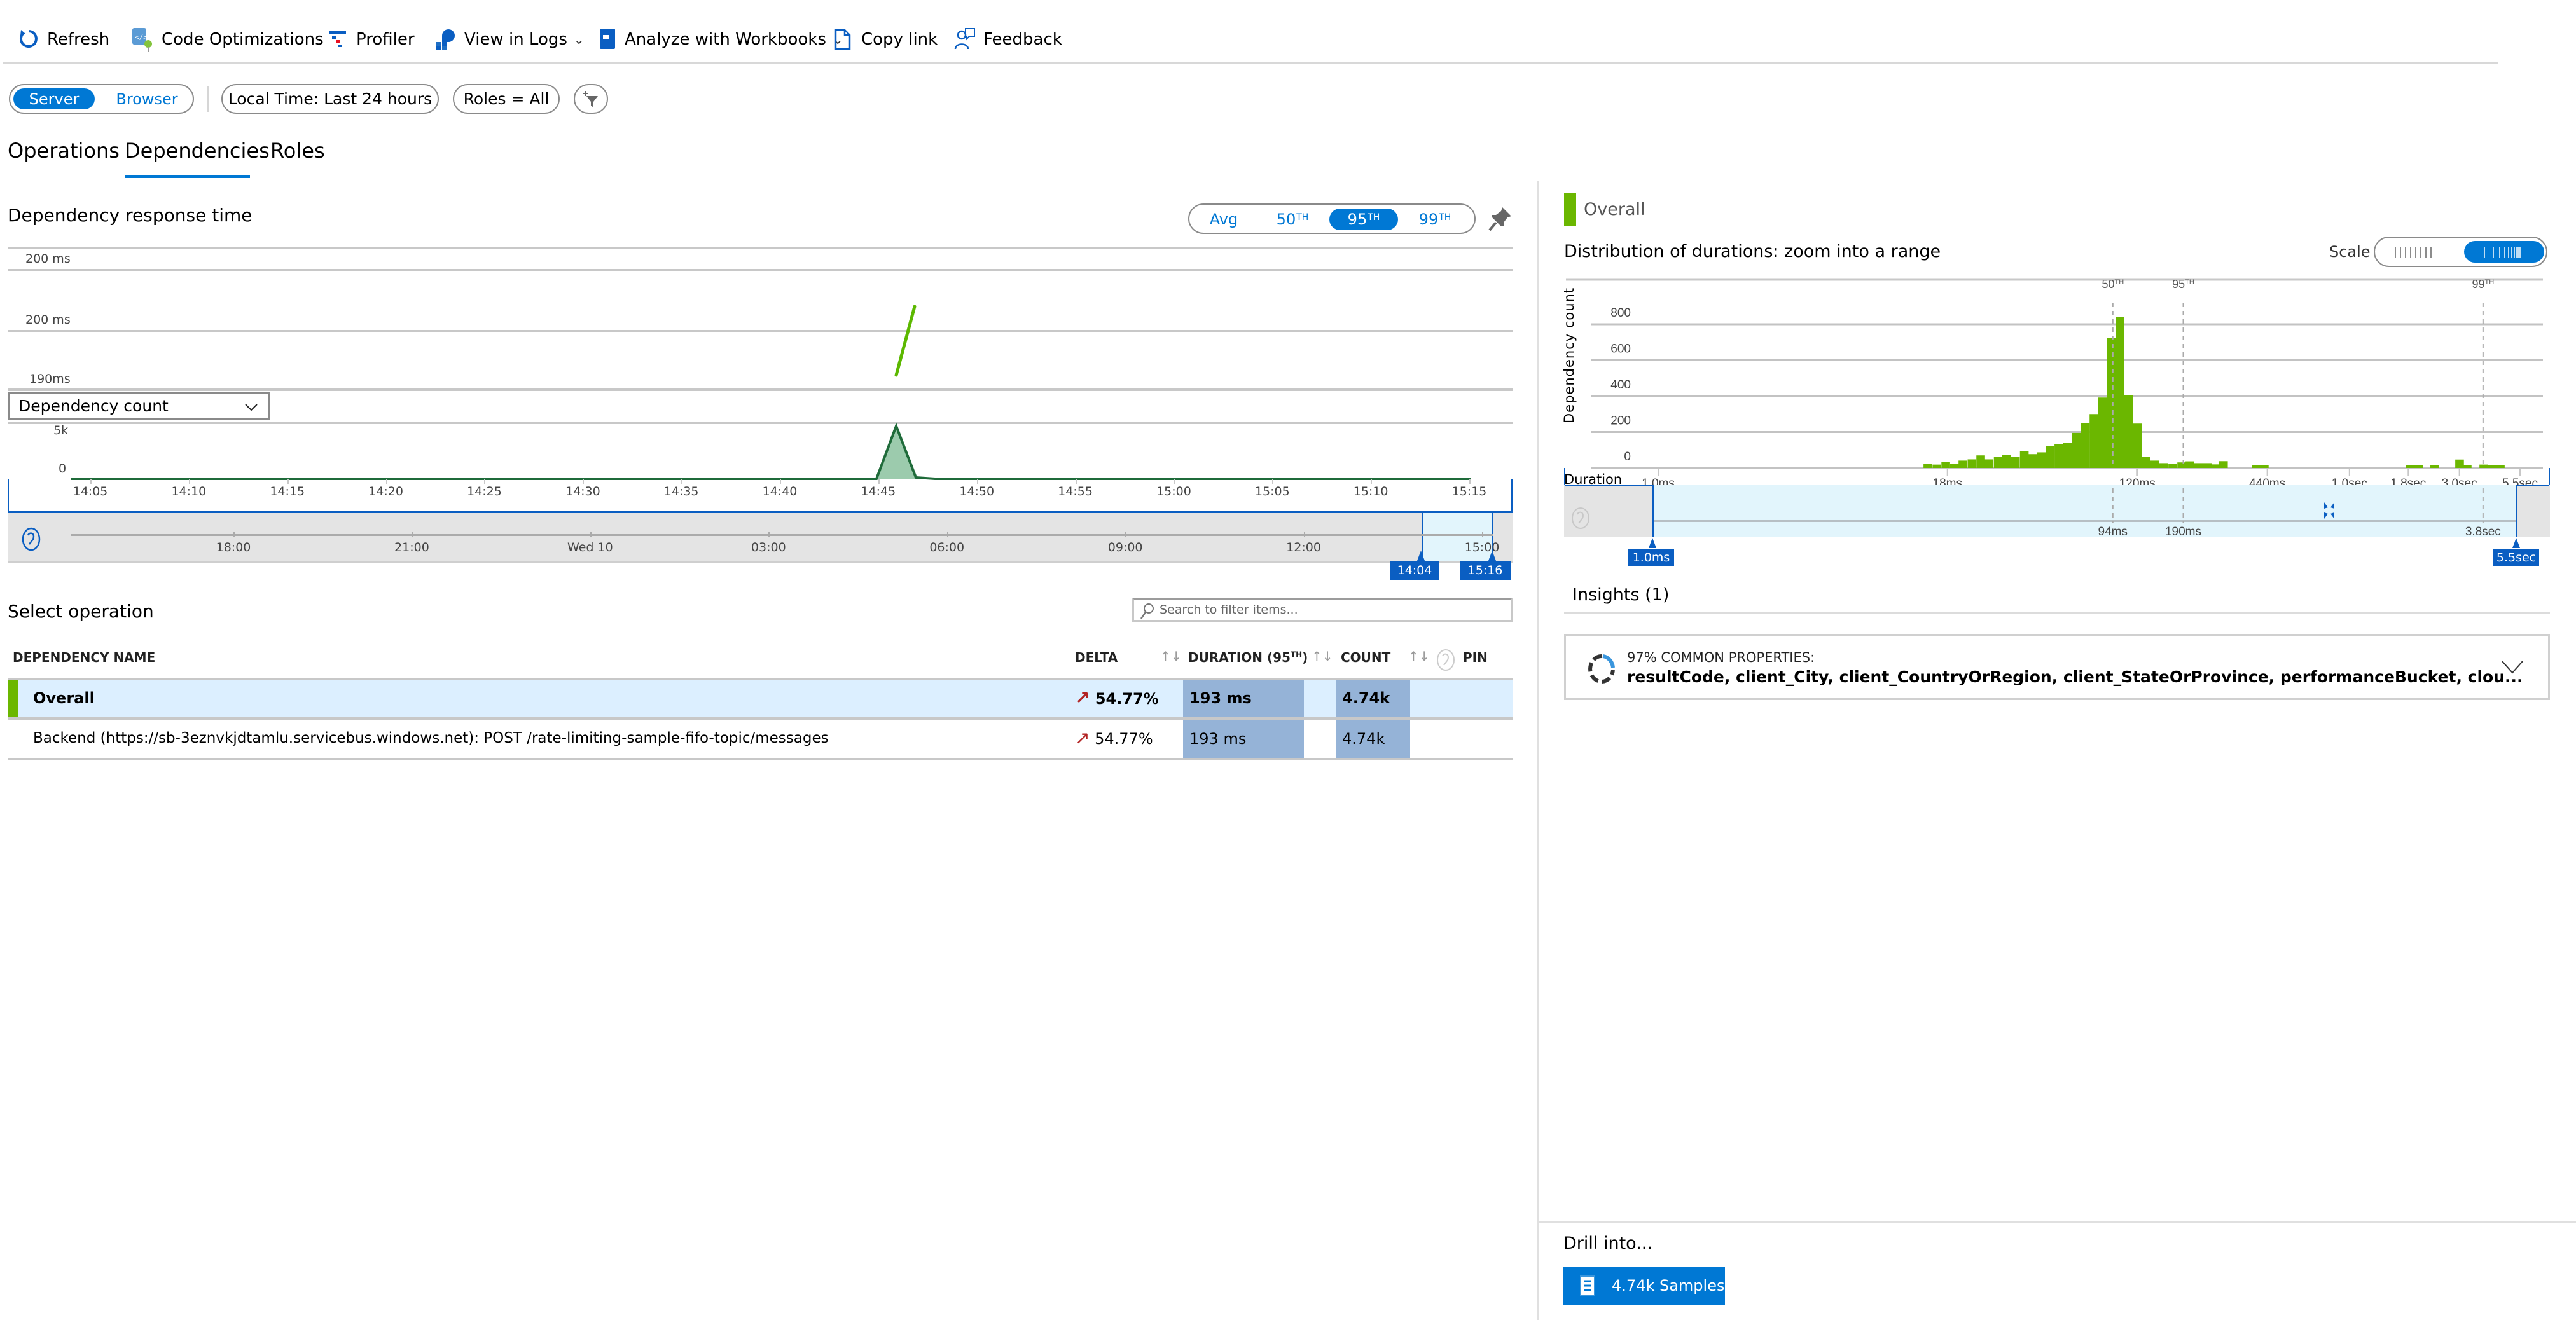 The image size is (2576, 1320). I want to click on zoom-to-selection-icon, so click(2329, 510).